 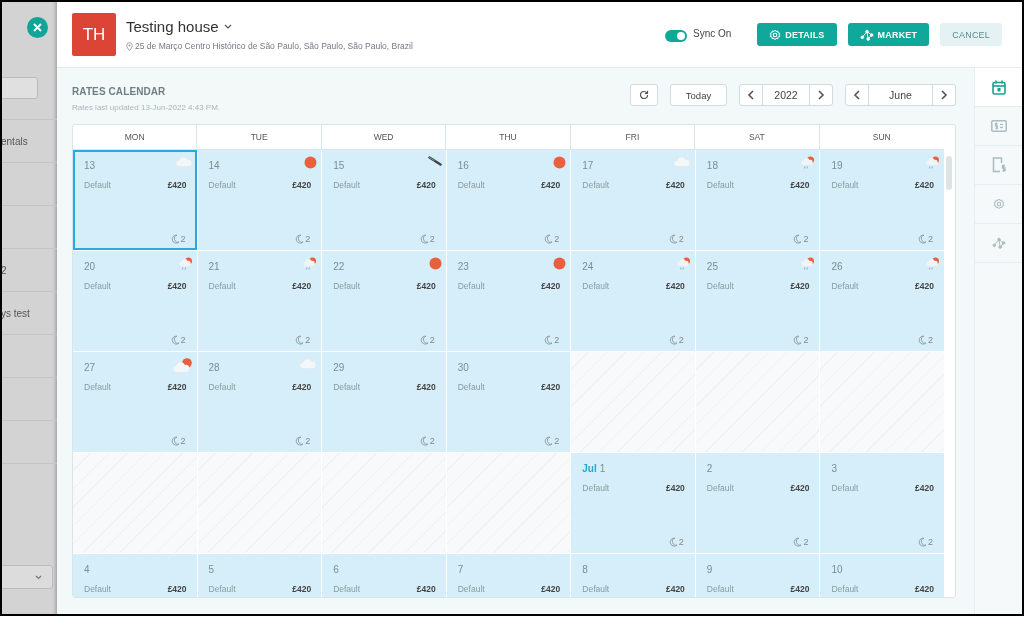 What do you see at coordinates (751, 95) in the screenshot?
I see `chevron-left-icon` at bounding box center [751, 95].